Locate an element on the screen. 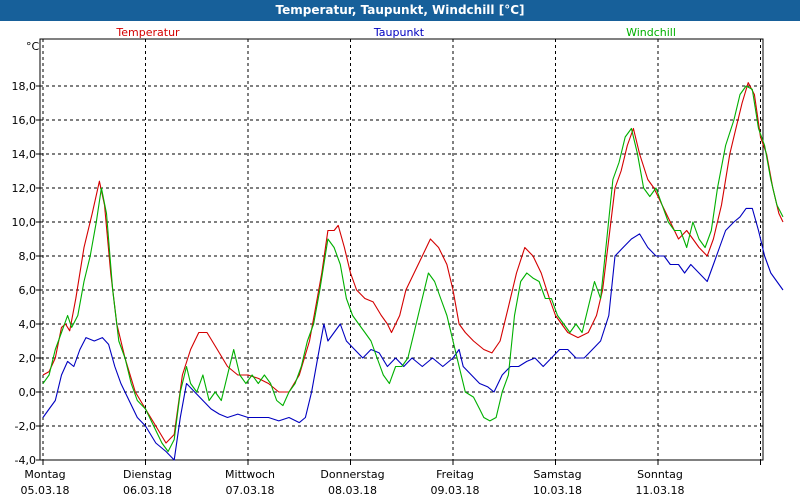  legend-label-taupunkt: Taupunkt is located at coordinates (399, 32).